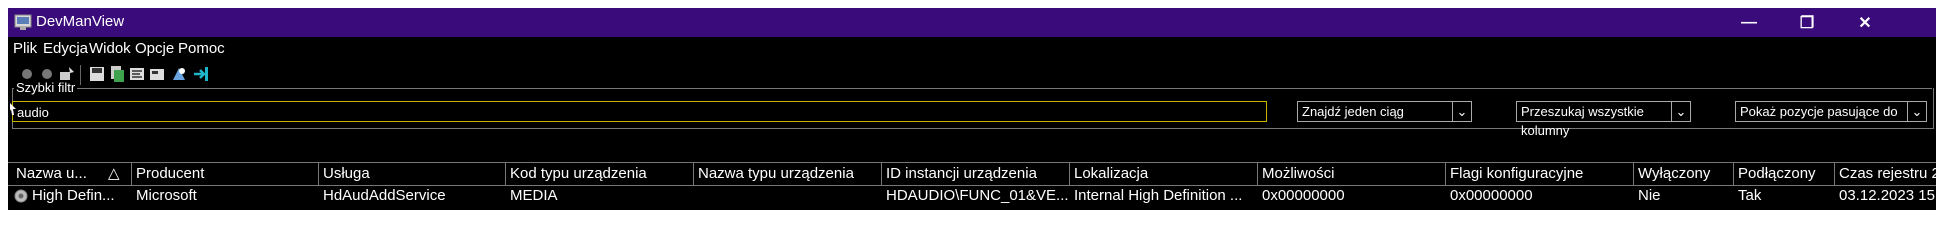  I want to click on copy-icon, so click(117, 74).